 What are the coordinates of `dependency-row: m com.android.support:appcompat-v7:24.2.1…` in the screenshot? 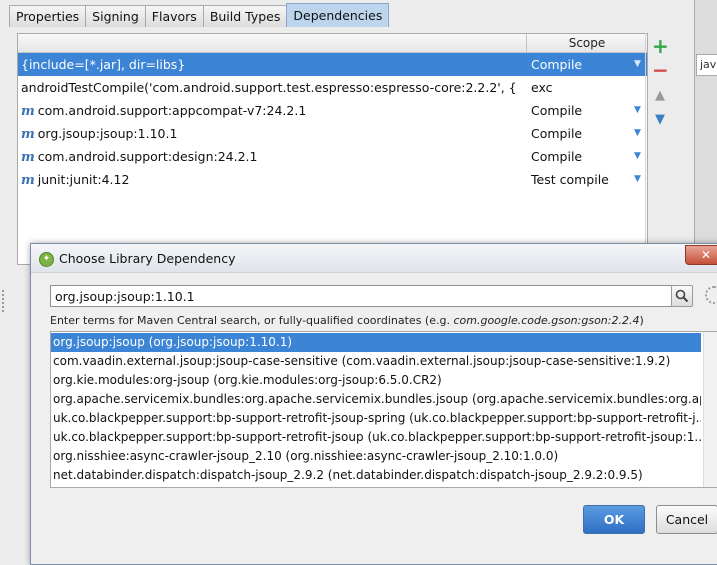 It's located at (332, 110).